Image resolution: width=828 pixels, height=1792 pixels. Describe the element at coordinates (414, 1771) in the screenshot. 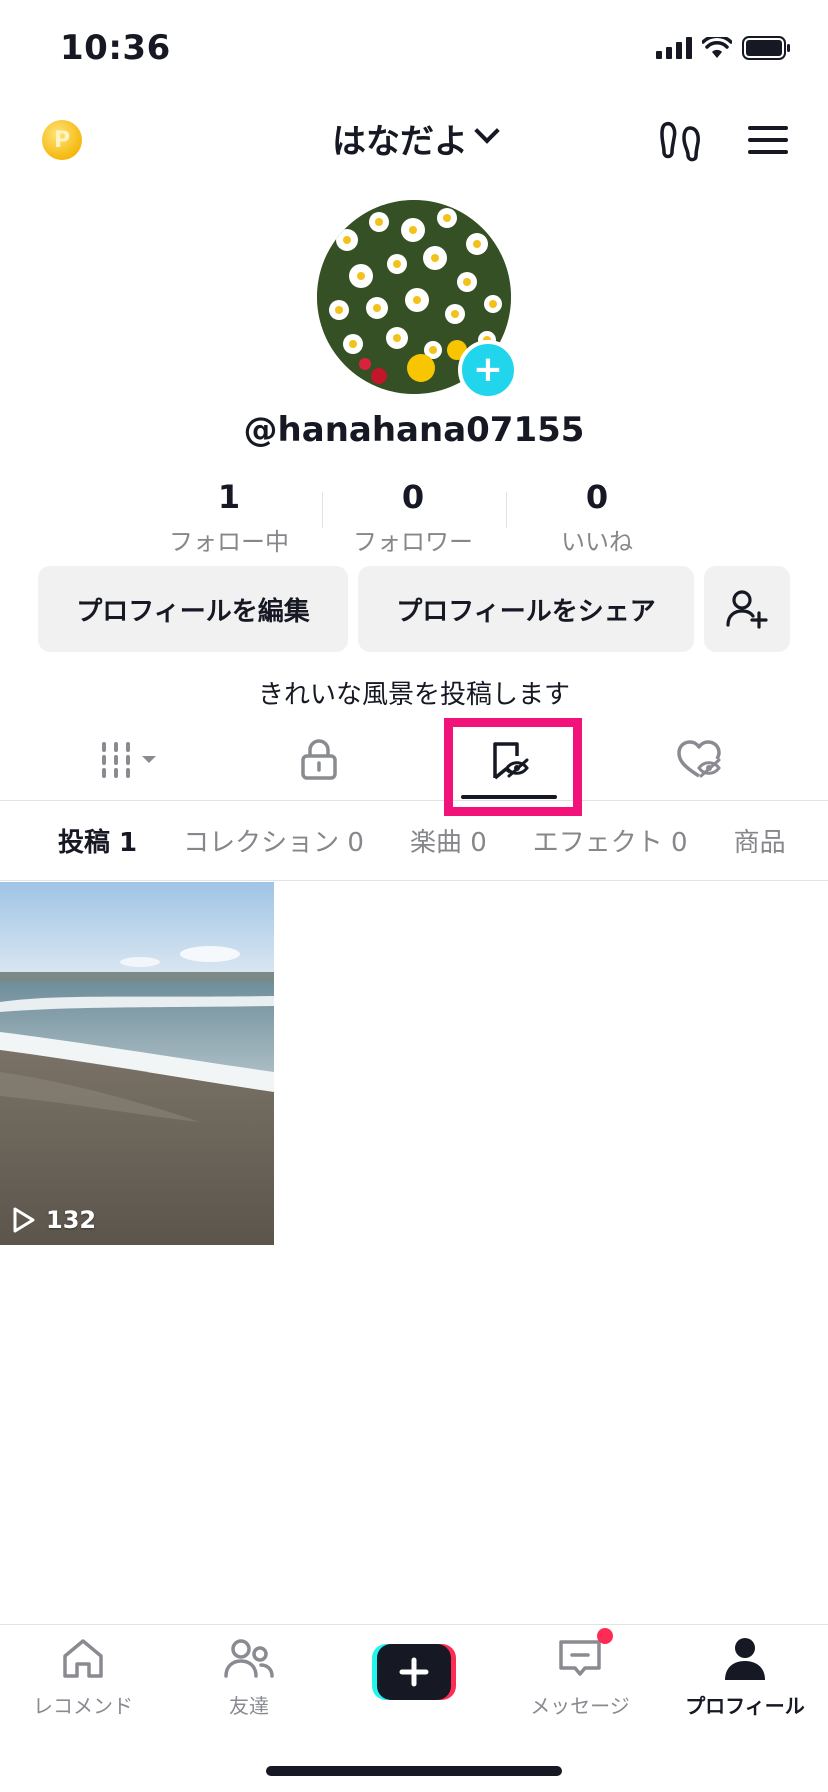

I see `home-indicator` at that location.